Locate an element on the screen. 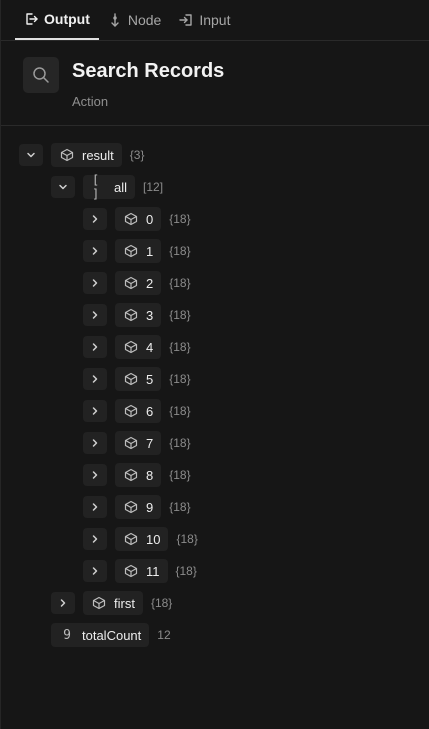 The height and width of the screenshot is (729, 429). tree-row-item: 9 {18} is located at coordinates (137, 507).